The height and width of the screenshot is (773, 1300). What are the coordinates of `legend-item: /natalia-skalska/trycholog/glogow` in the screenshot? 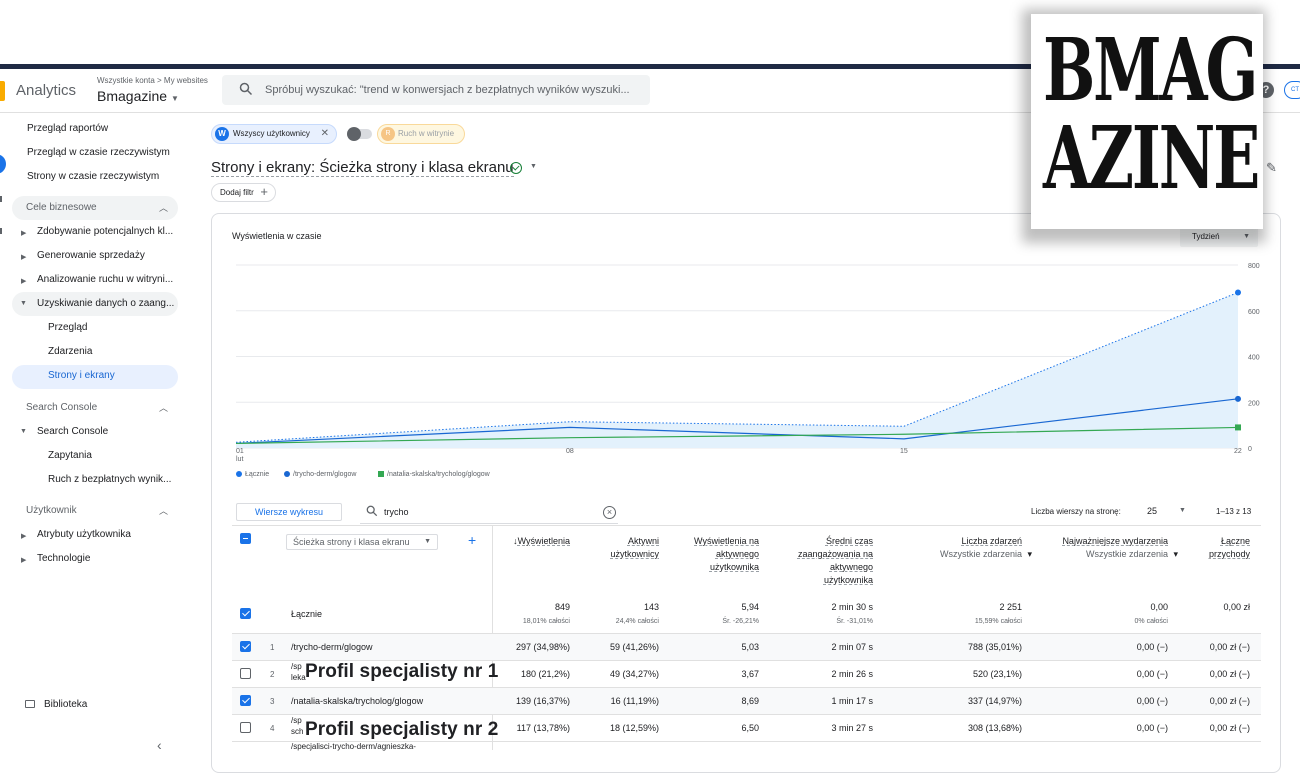 It's located at (434, 474).